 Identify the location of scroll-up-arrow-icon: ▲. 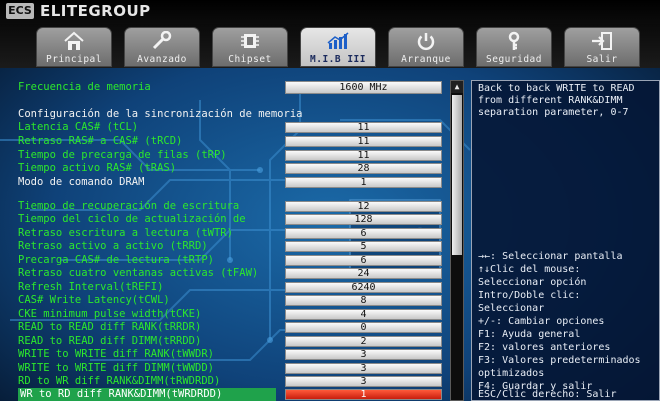
(457, 87).